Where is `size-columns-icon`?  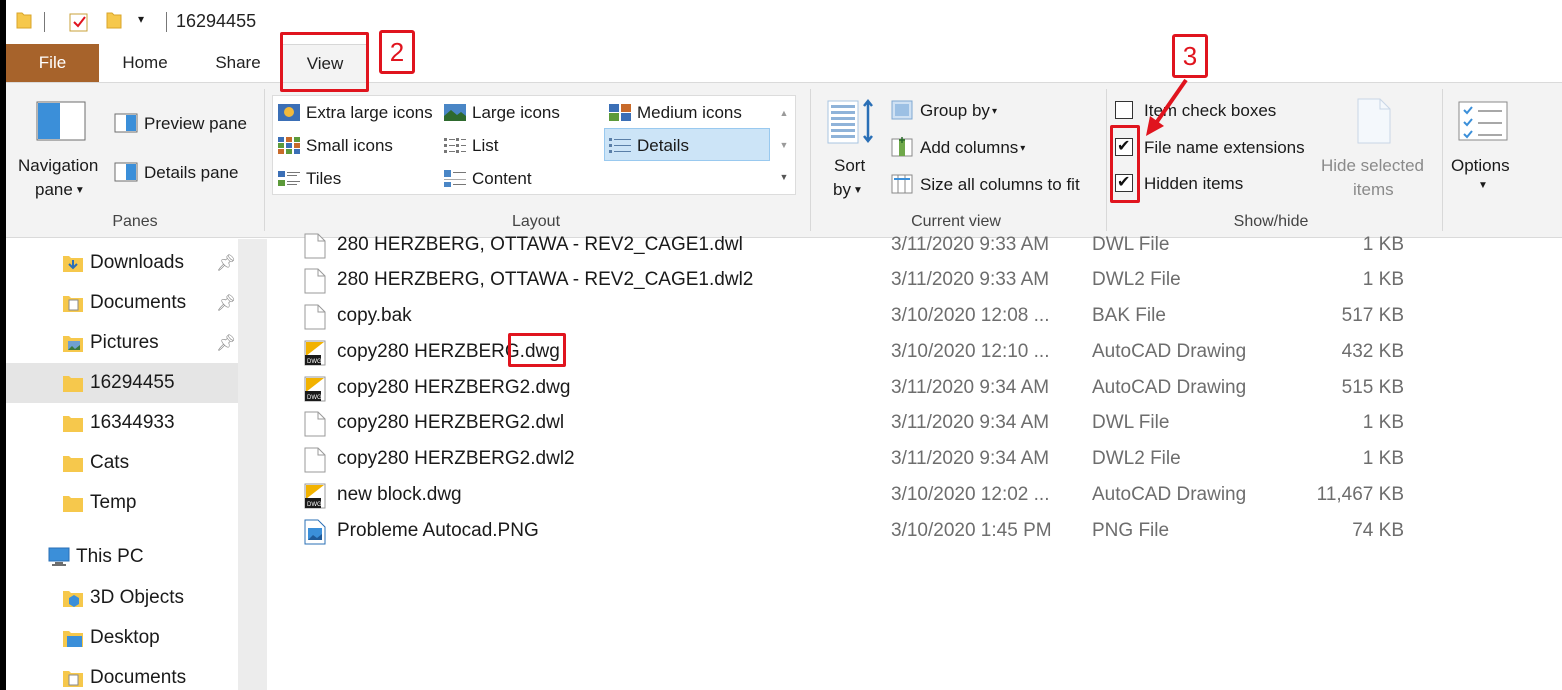 size-columns-icon is located at coordinates (902, 184).